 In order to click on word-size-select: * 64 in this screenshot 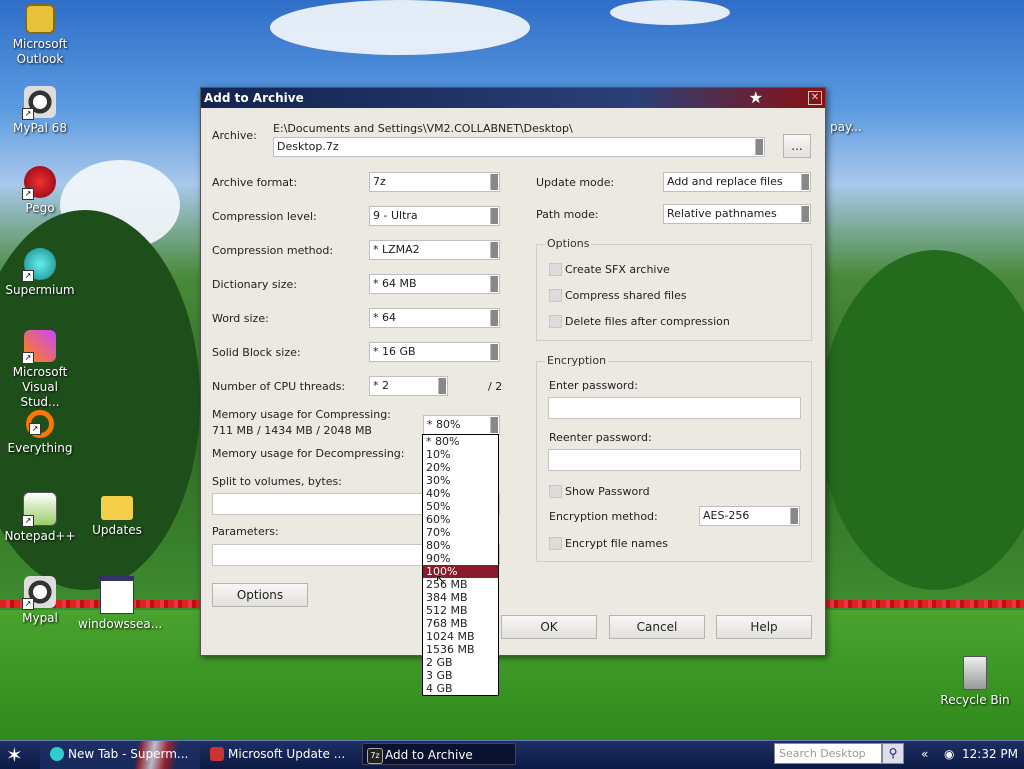, I will do `click(434, 318)`.